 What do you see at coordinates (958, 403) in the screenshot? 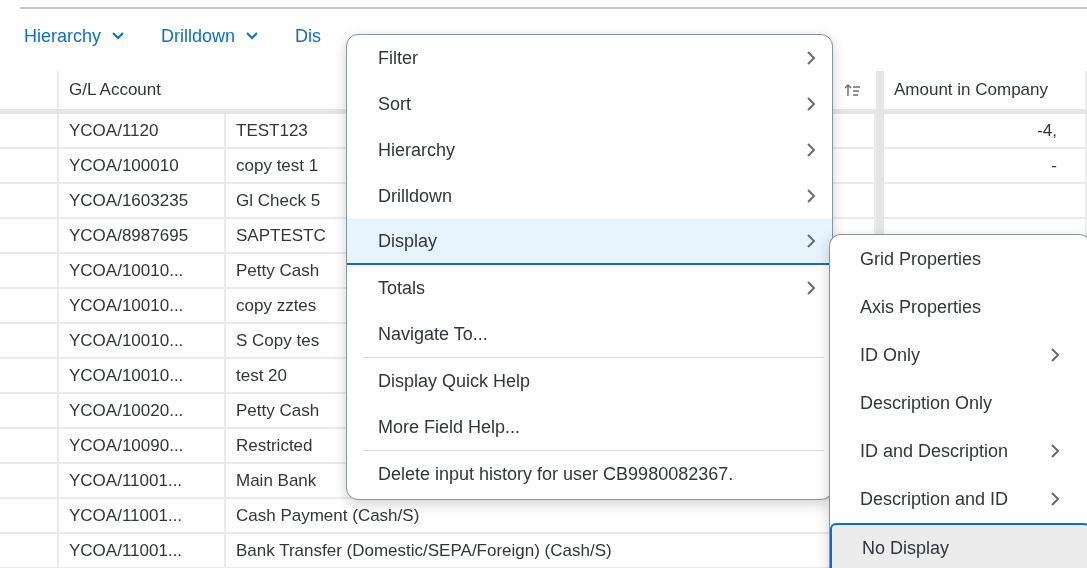
I see `menu-item: Description Only` at bounding box center [958, 403].